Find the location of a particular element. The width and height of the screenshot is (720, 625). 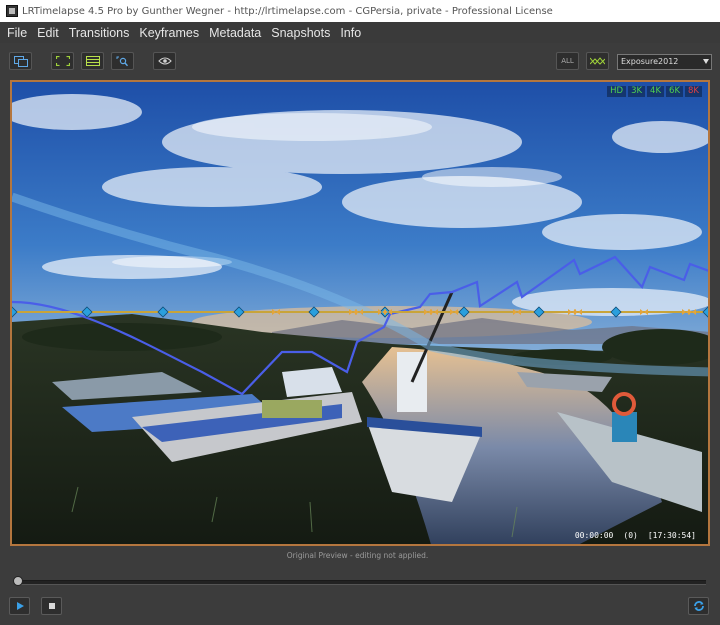

menu-snapshots: Snapshots is located at coordinates (300, 33).